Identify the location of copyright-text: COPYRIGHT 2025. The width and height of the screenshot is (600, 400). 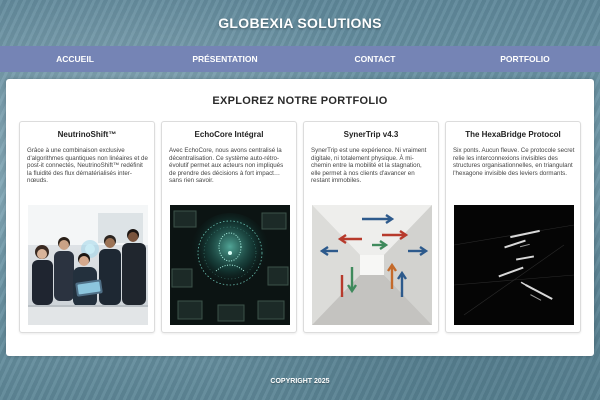
(300, 381).